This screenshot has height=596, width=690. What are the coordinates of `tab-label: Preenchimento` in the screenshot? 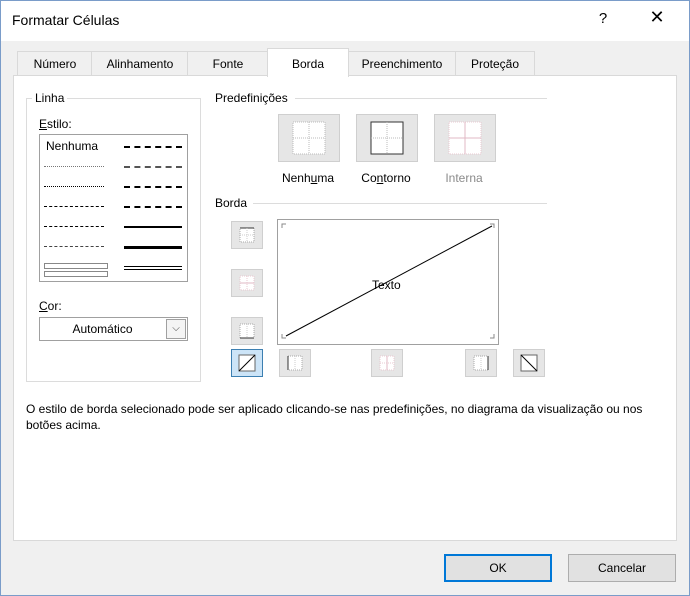 It's located at (402, 64).